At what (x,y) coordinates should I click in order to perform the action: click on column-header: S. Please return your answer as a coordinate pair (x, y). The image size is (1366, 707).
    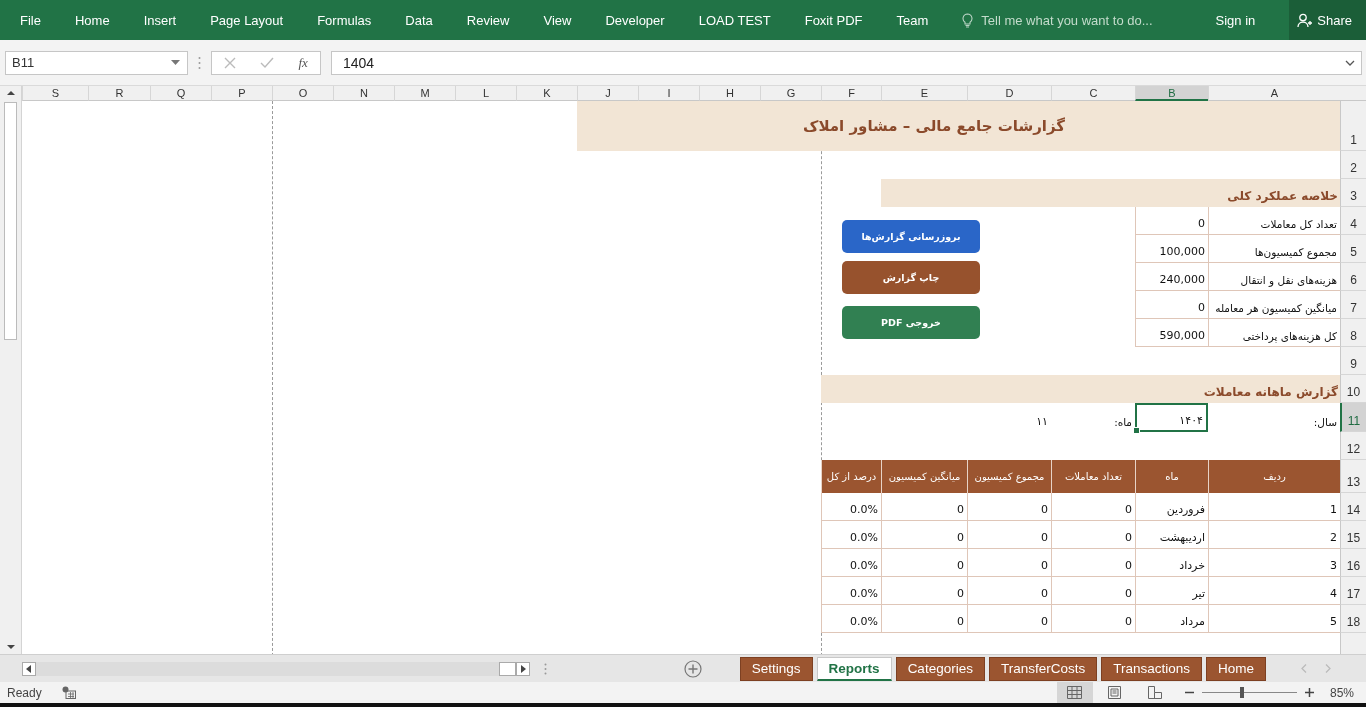
    Looking at the image, I should click on (55, 93).